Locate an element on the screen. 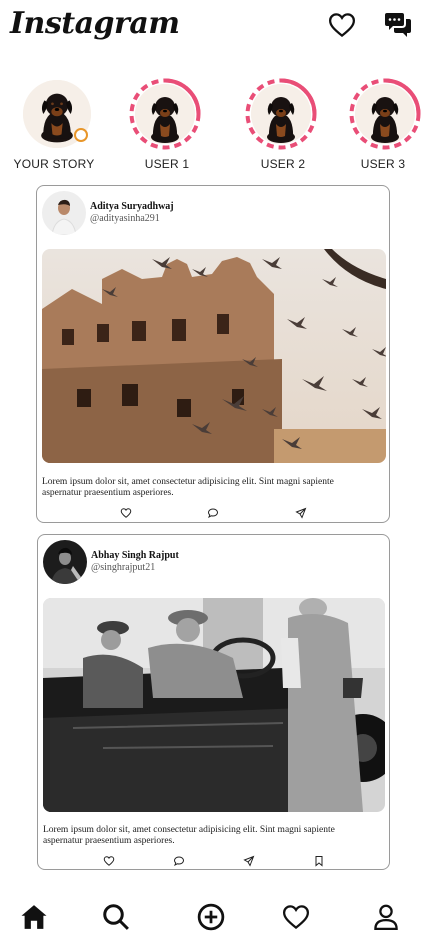  bottom-nav is located at coordinates (215, 911).